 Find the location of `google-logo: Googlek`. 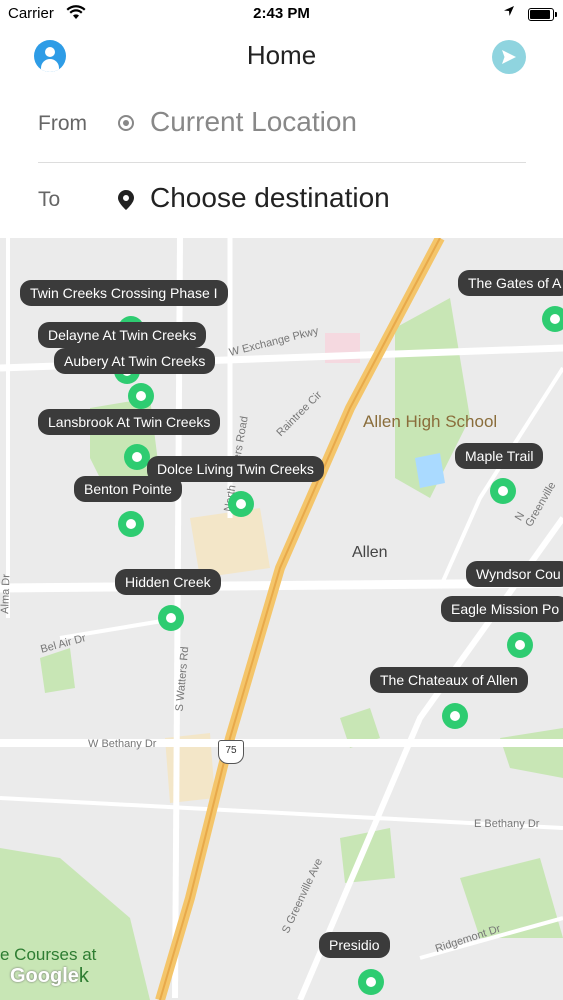

google-logo: Googlek is located at coordinates (49, 976).